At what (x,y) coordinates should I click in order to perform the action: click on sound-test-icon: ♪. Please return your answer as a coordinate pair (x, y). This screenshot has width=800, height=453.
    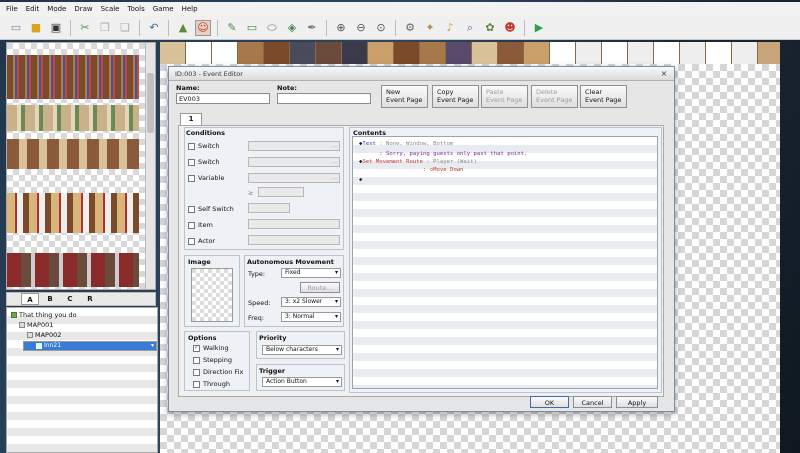
    Looking at the image, I should click on (450, 28).